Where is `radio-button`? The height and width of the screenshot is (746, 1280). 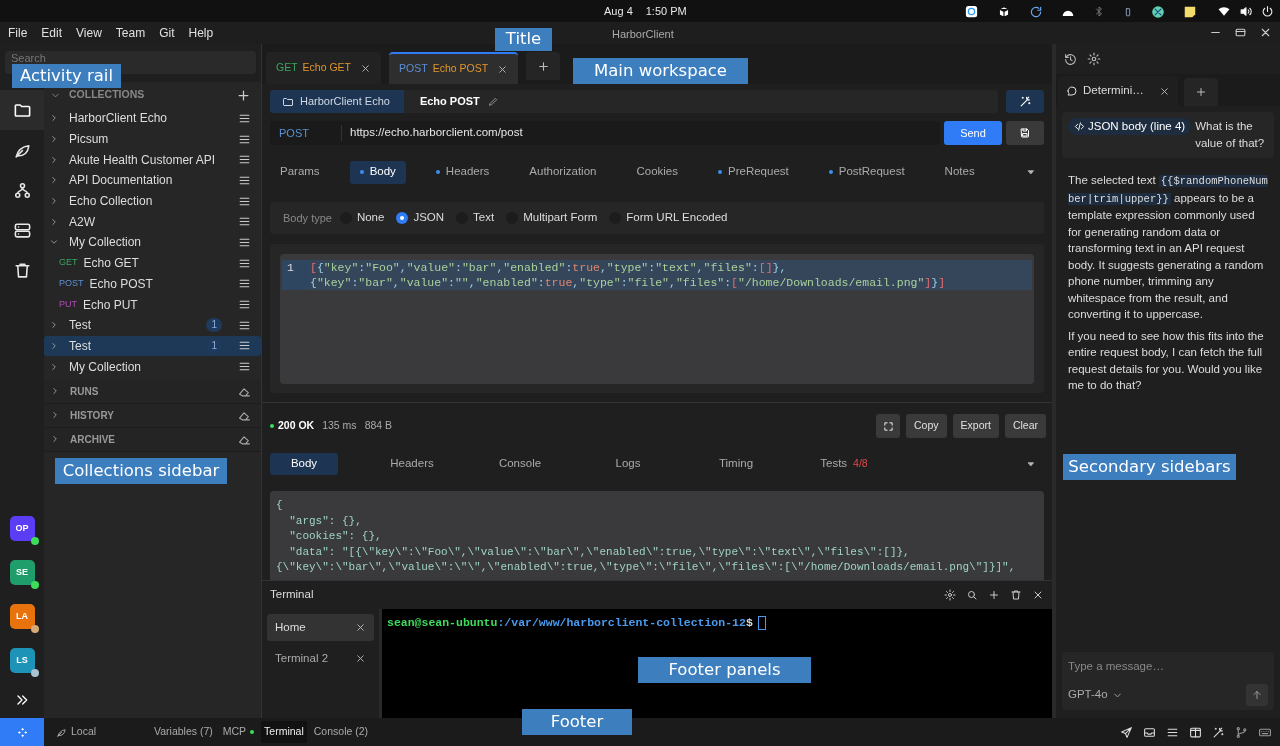
radio-button is located at coordinates (402, 218).